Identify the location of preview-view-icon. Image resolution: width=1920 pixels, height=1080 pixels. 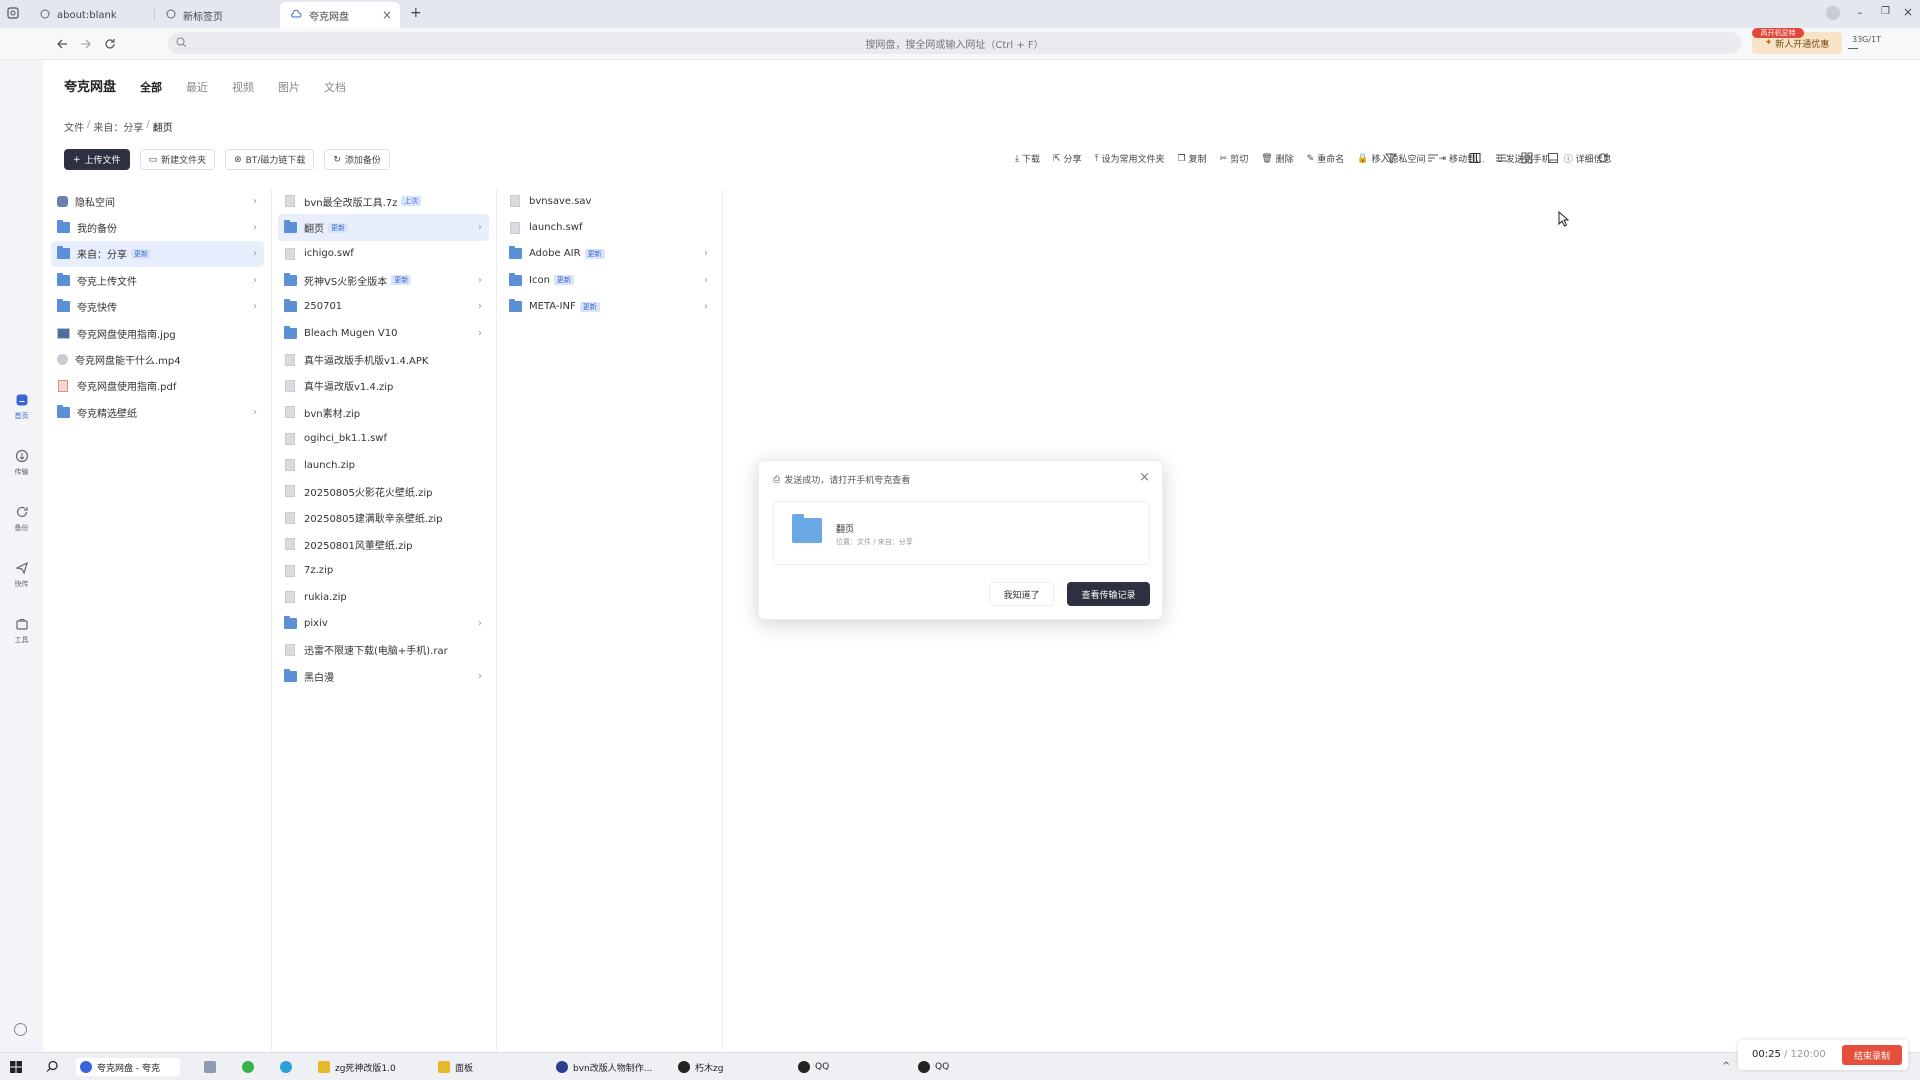
(1553, 158).